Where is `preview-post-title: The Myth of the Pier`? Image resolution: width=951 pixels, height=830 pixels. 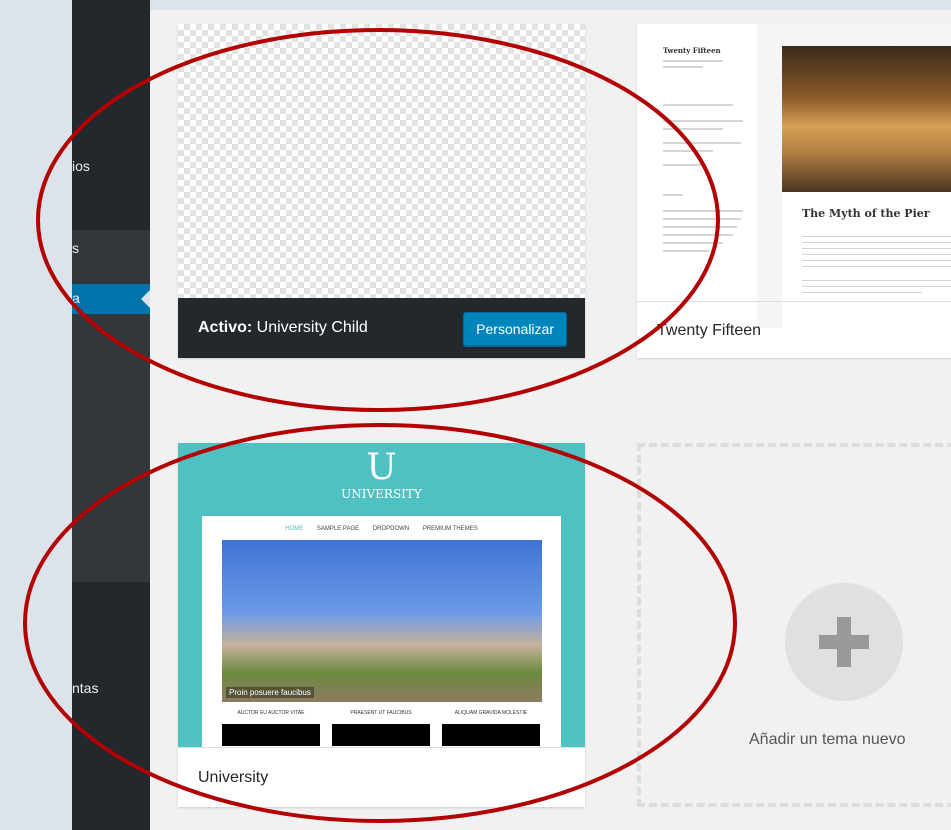
preview-post-title: The Myth of the Pier is located at coordinates (866, 213).